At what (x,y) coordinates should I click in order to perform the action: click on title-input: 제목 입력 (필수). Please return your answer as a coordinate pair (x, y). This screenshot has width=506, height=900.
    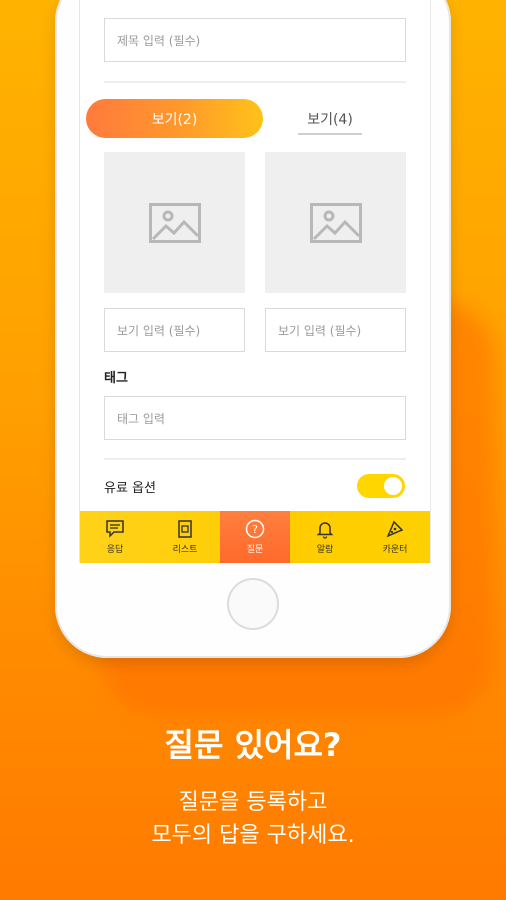
    Looking at the image, I should click on (255, 40).